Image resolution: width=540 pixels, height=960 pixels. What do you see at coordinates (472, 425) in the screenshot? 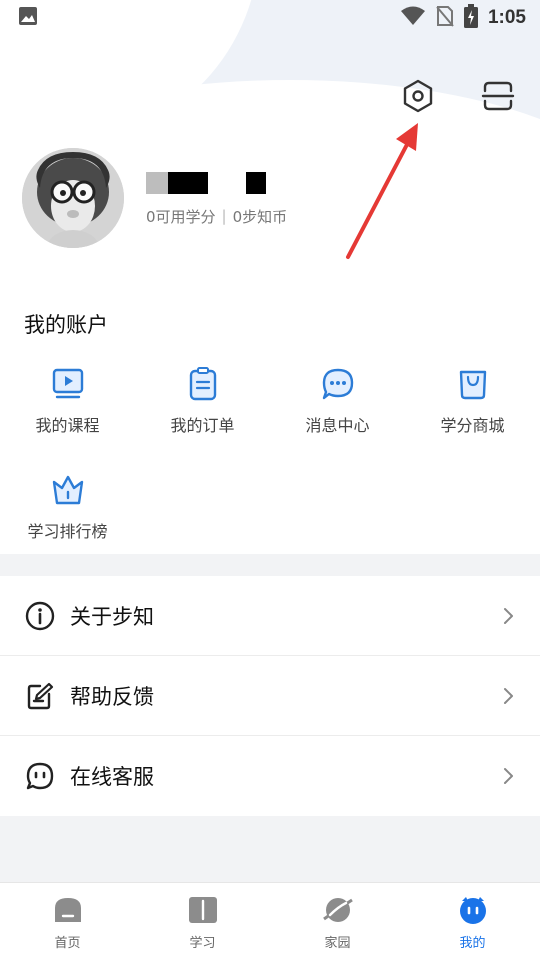
I see `grid-item-label: 学分商城` at bounding box center [472, 425].